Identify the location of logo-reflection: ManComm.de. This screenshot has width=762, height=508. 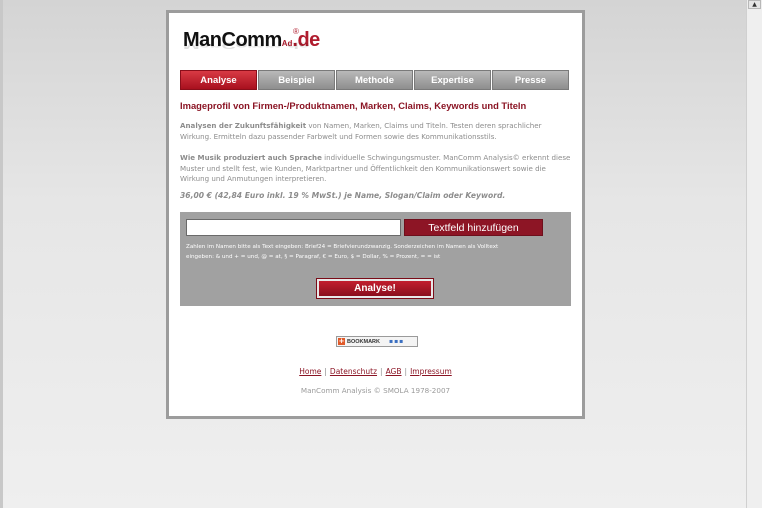
(246, 45).